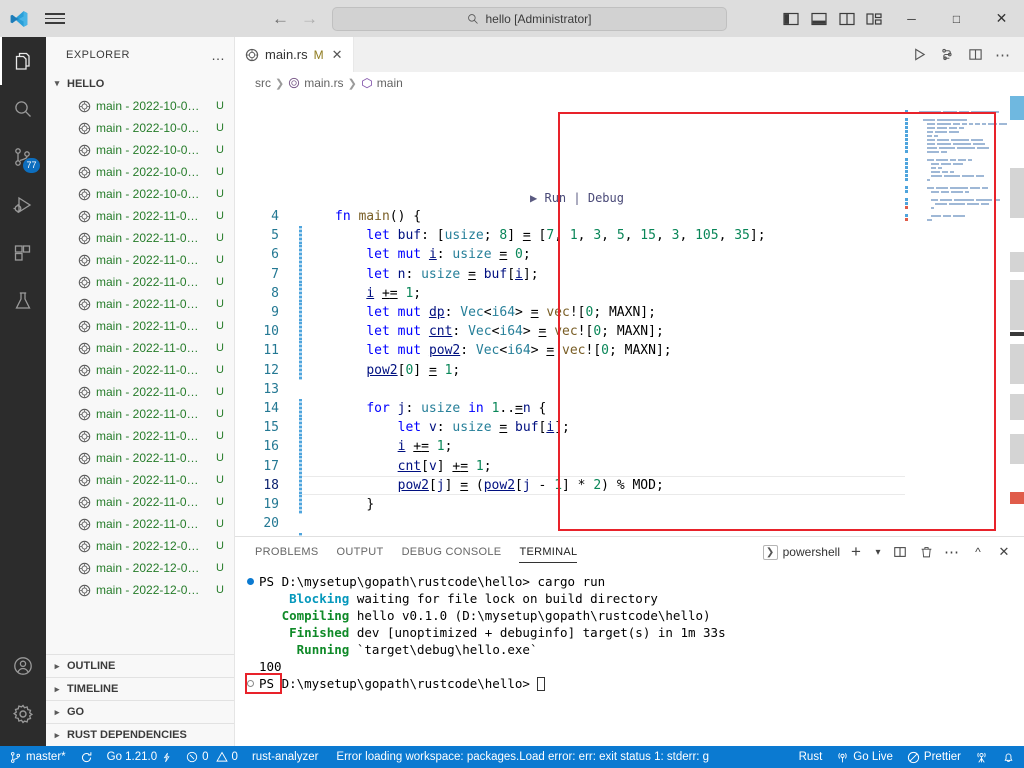 This screenshot has width=1024, height=768. I want to click on activitybar-item-accounts, so click(23, 666).